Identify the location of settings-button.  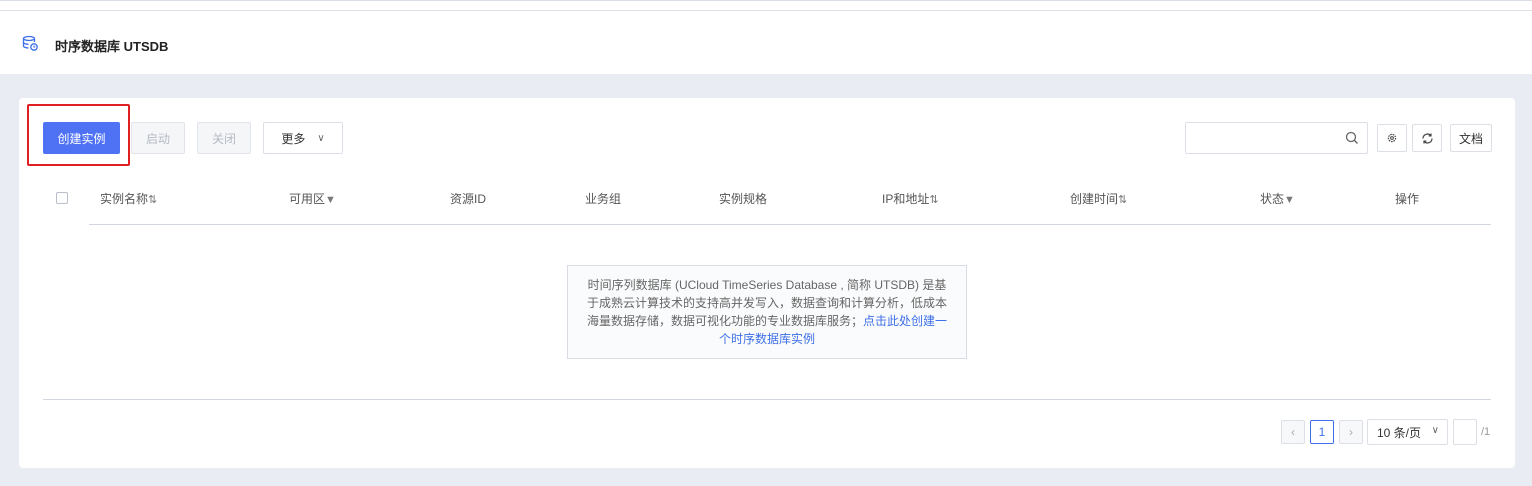
(1392, 138).